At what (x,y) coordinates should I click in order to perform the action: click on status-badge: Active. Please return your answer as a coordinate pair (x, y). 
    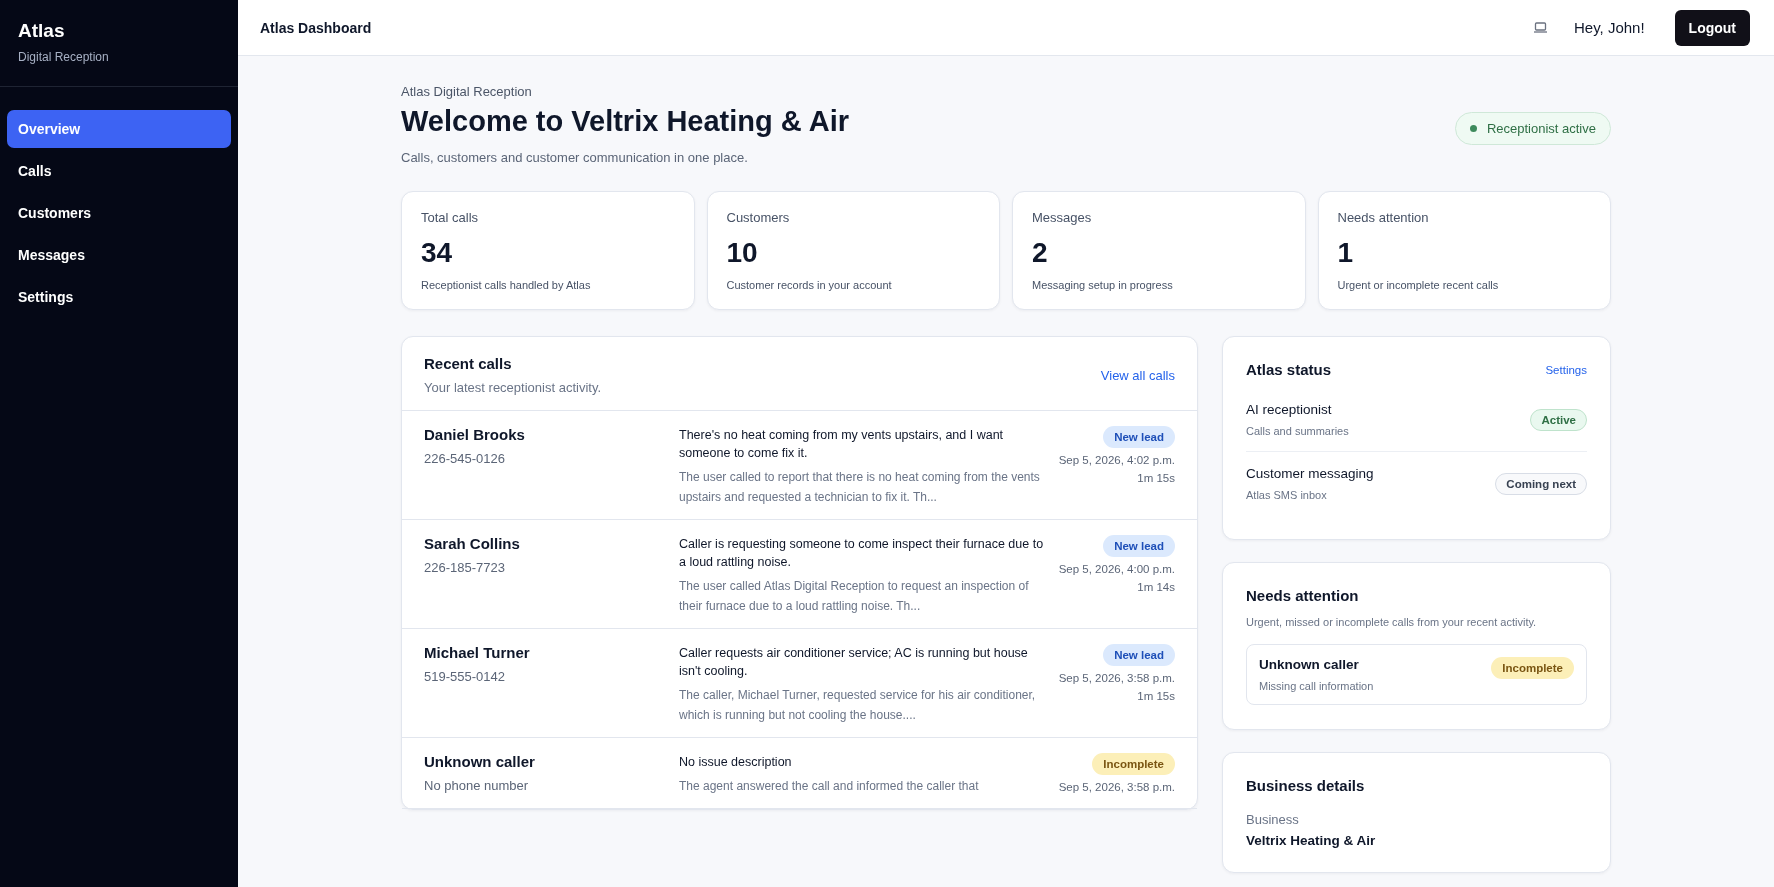
    Looking at the image, I should click on (1558, 419).